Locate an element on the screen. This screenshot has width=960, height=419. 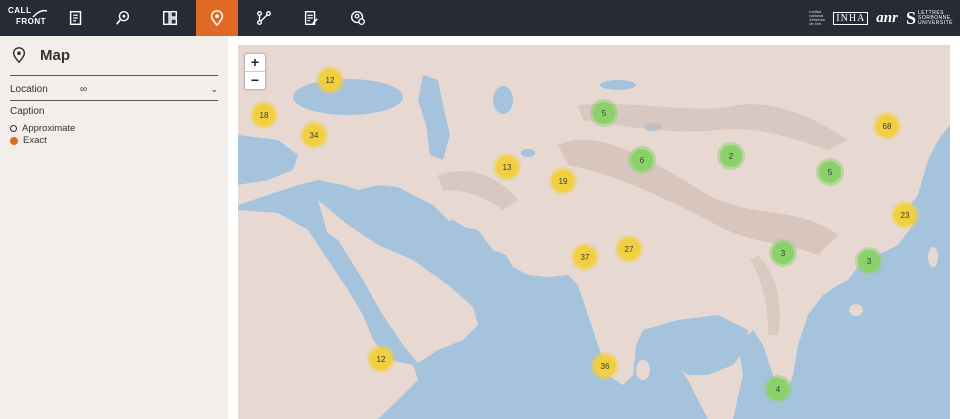
zoom-in-button: + is located at coordinates (255, 62).